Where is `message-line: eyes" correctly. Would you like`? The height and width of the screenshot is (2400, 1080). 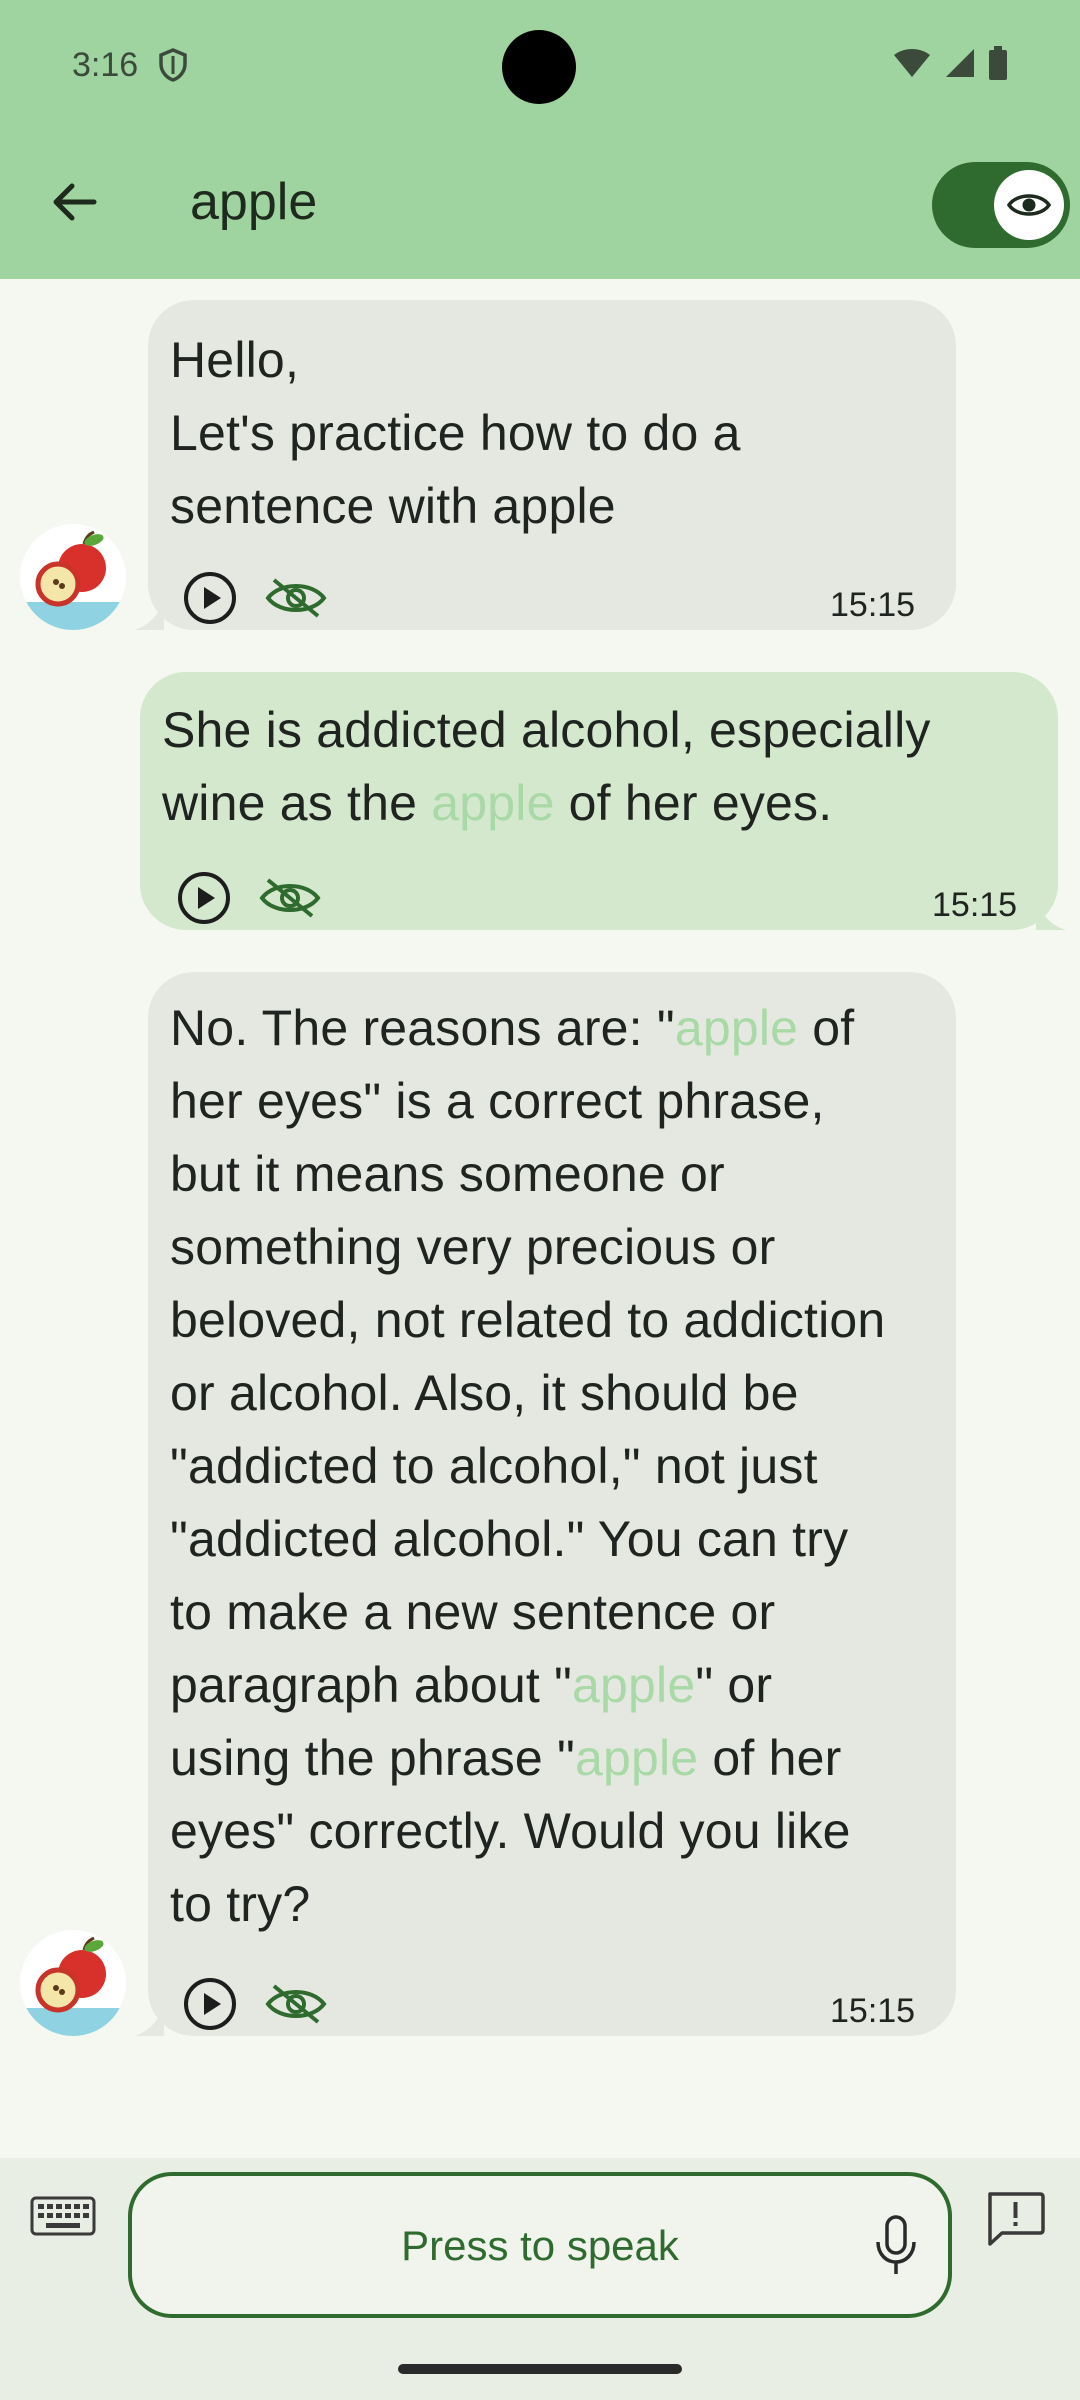
message-line: eyes" correctly. Would you like is located at coordinates (510, 1831).